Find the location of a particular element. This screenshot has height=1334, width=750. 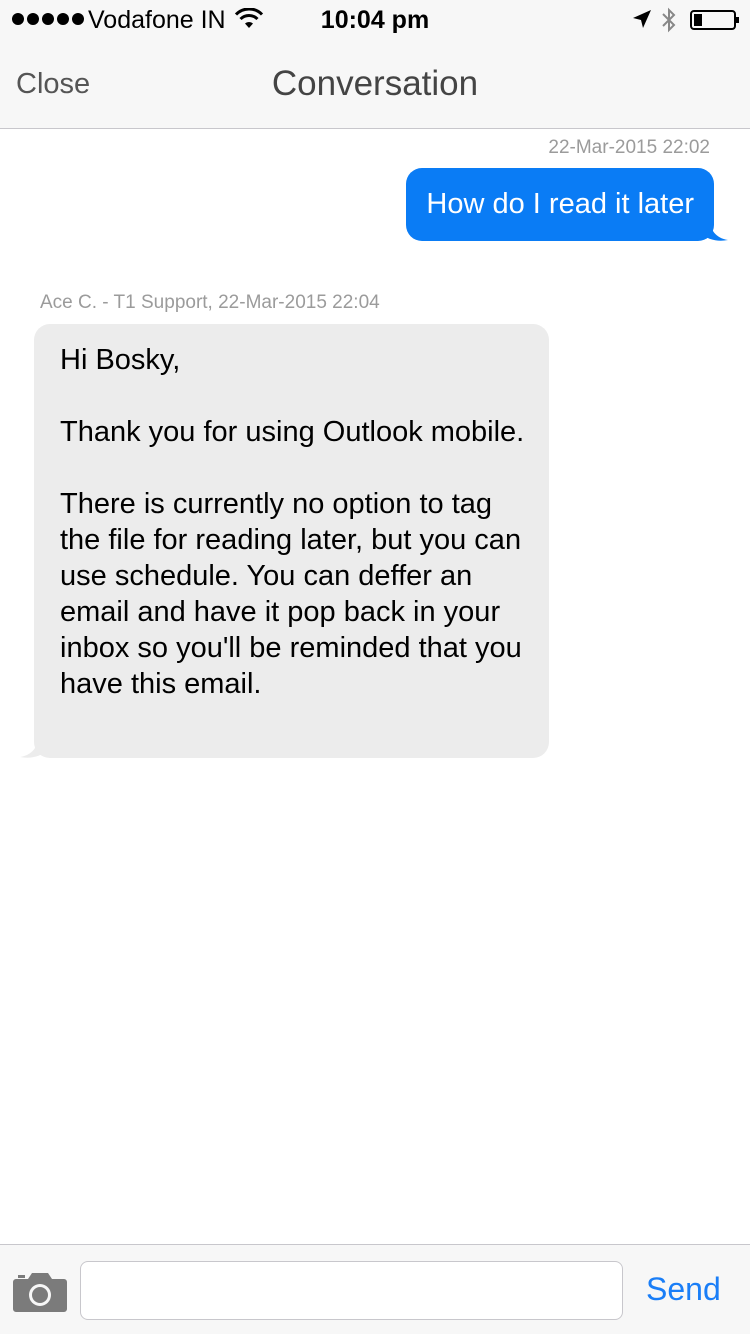

navigation-bar: Close Conversation is located at coordinates (375, 84).